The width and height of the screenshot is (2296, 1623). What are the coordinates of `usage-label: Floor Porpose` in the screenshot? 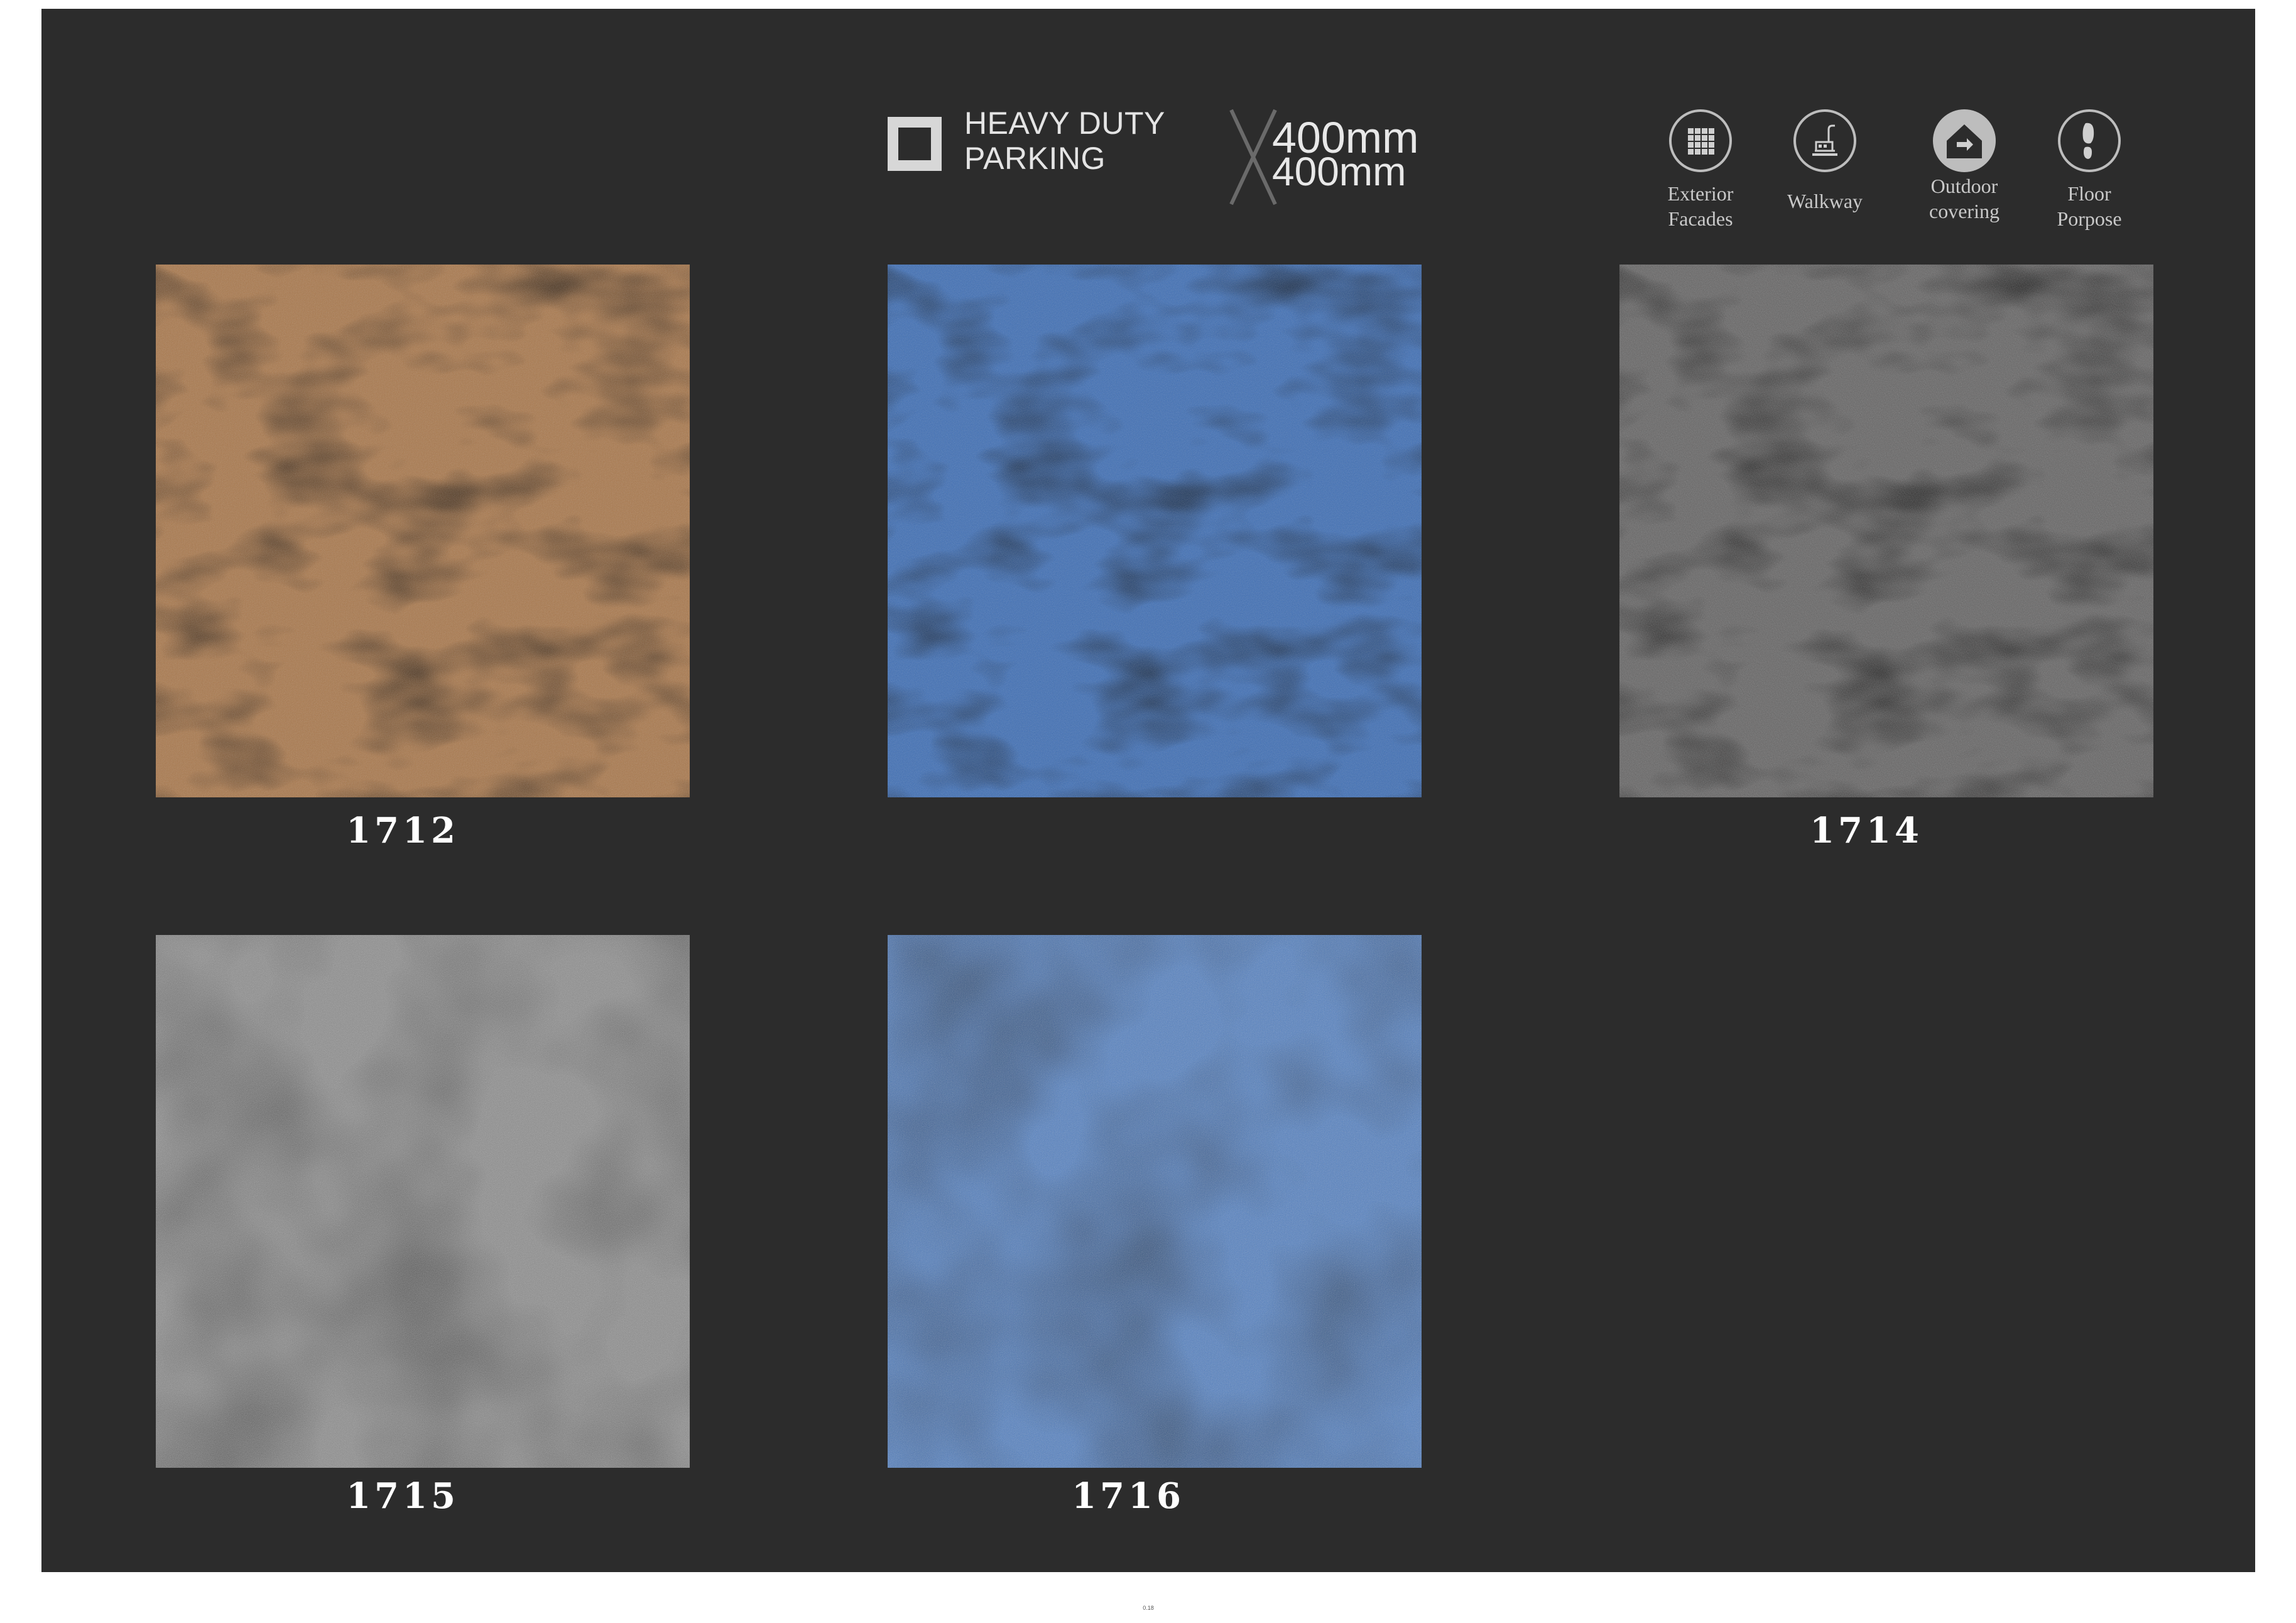 It's located at (2089, 206).